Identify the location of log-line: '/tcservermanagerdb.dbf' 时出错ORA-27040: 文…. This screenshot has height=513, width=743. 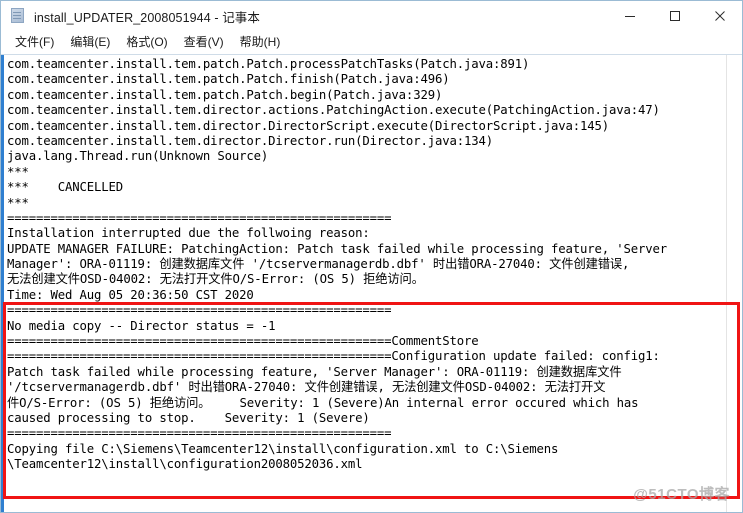
(306, 387).